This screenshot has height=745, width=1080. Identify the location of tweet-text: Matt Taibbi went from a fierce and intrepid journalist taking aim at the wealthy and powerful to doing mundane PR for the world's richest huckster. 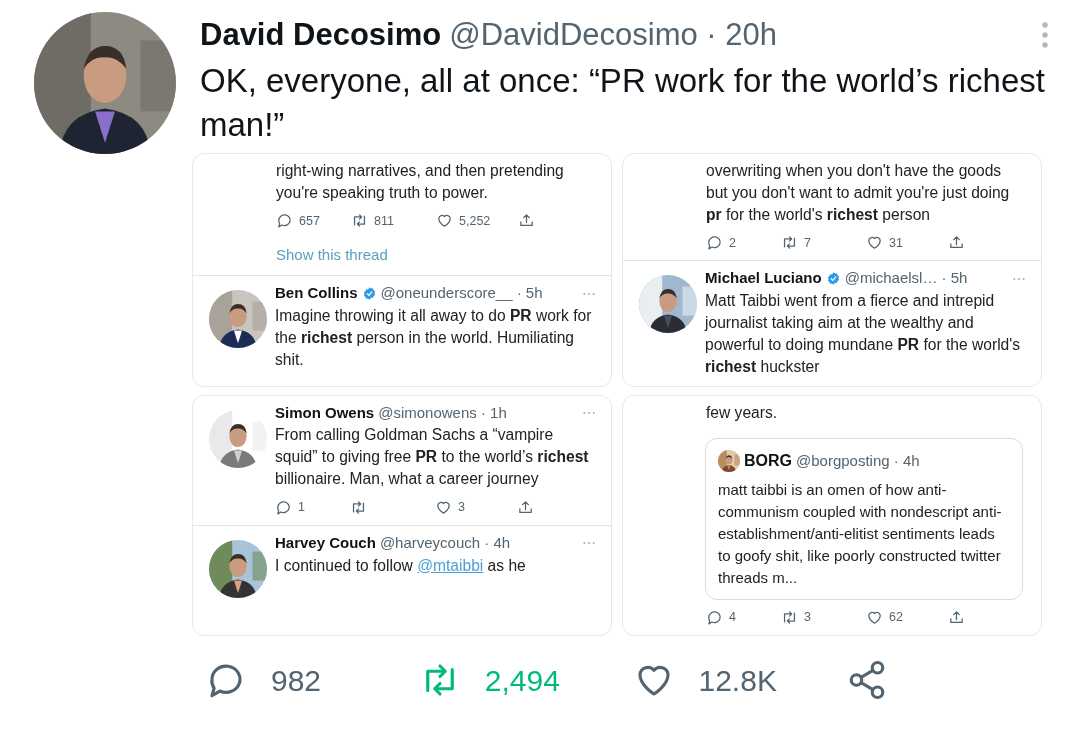
(863, 333).